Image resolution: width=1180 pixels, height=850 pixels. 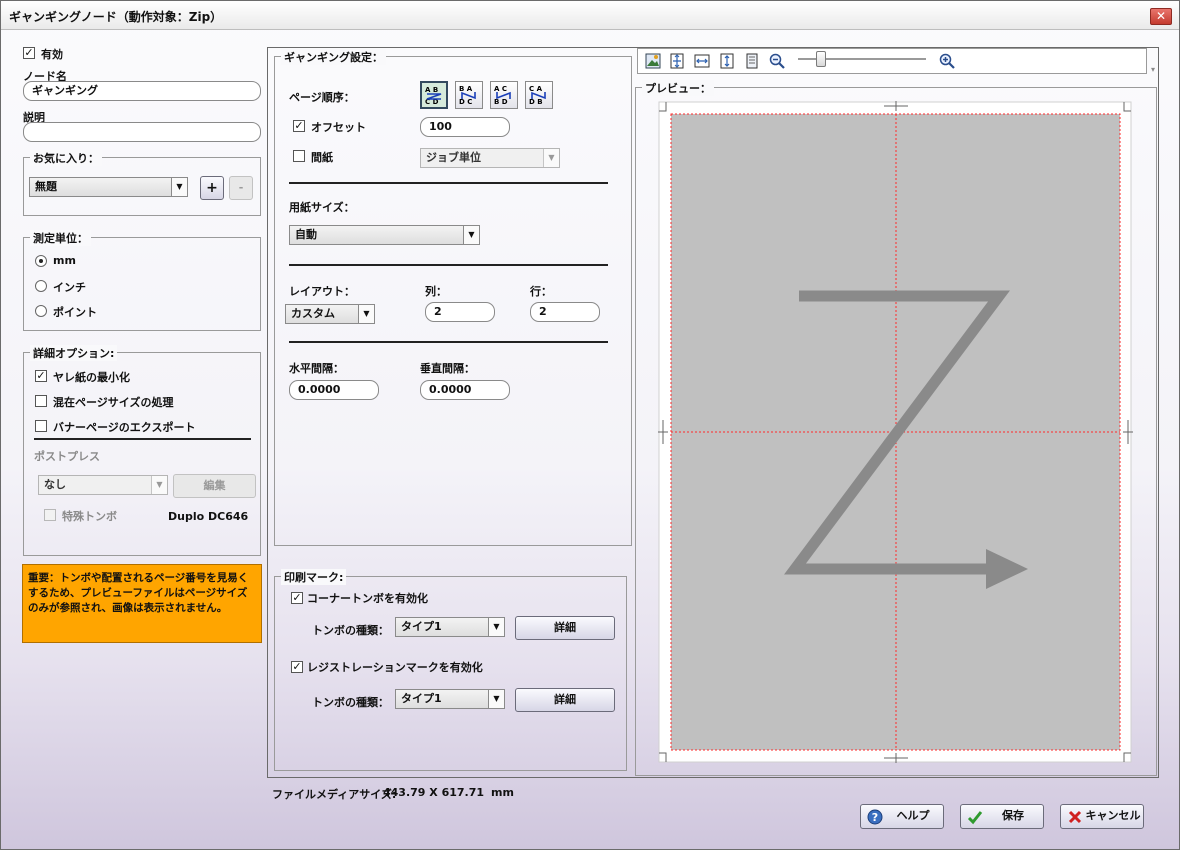 I want to click on postpress-label: ポストプレス, so click(x=67, y=456).